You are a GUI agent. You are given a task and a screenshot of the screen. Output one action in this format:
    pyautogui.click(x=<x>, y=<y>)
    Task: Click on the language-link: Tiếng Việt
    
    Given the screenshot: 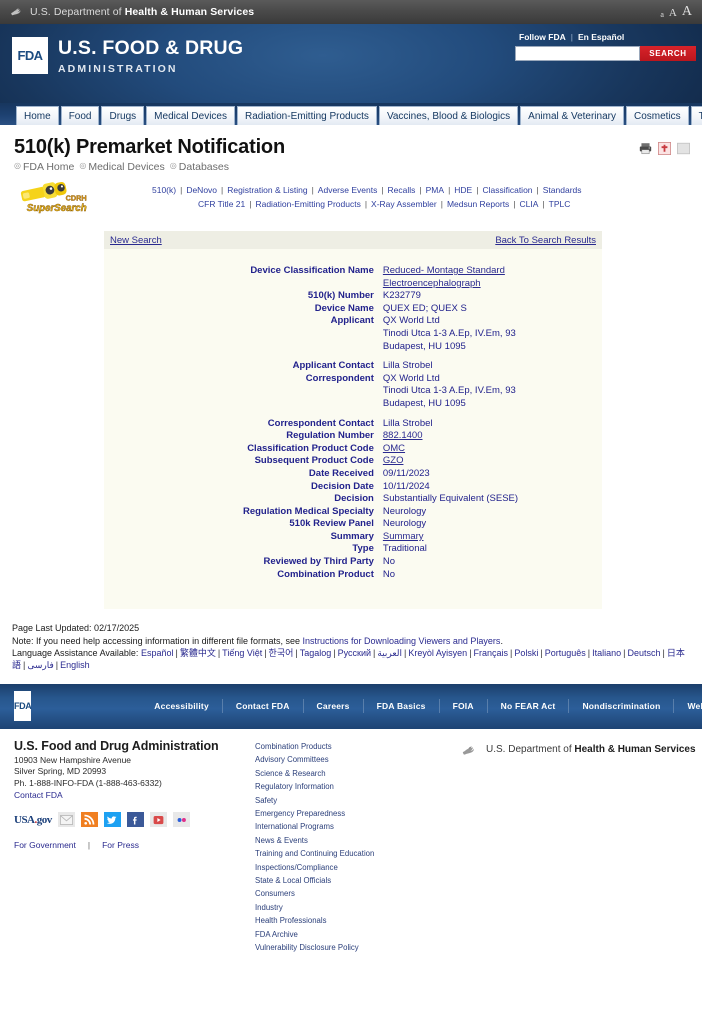 What is the action you would take?
    pyautogui.click(x=242, y=653)
    